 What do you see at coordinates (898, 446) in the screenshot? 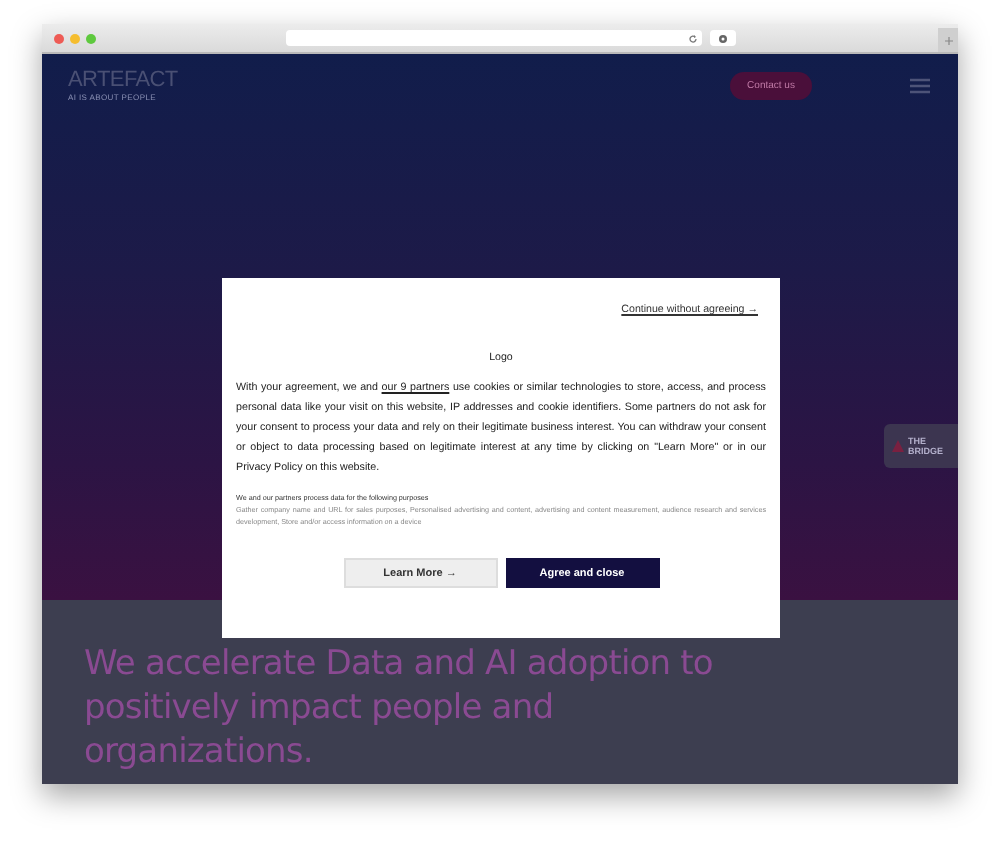
I see `triangle-icon` at bounding box center [898, 446].